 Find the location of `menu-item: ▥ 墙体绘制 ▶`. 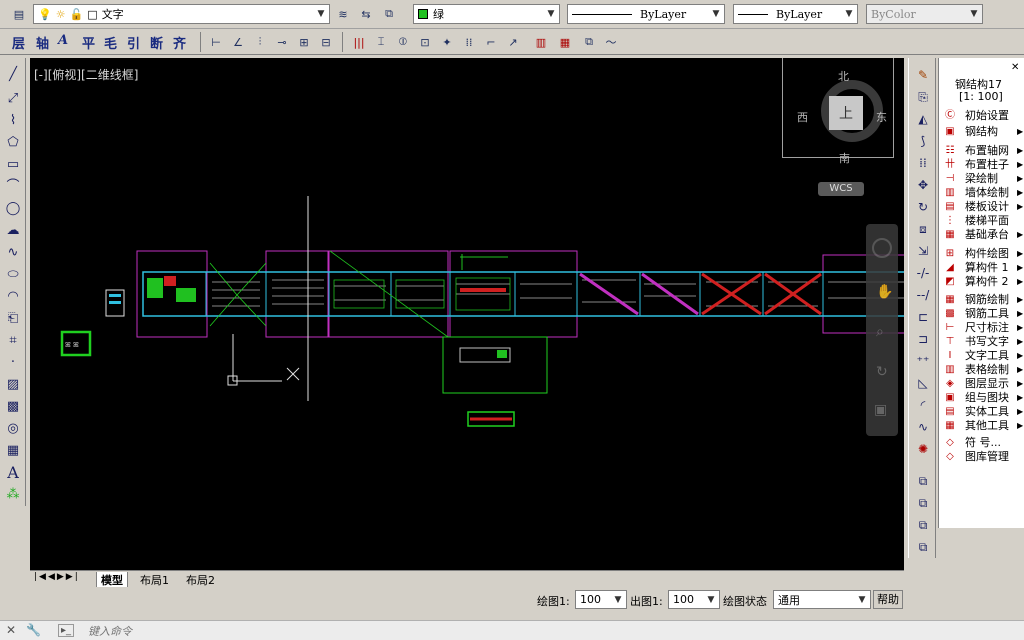

menu-item: ▥ 墙体绘制 ▶ is located at coordinates (984, 193).